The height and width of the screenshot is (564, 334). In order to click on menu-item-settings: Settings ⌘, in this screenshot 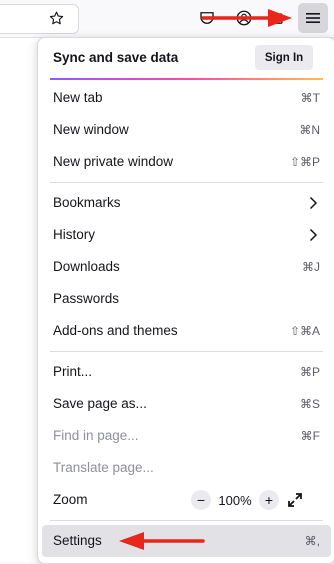, I will do `click(186, 541)`.